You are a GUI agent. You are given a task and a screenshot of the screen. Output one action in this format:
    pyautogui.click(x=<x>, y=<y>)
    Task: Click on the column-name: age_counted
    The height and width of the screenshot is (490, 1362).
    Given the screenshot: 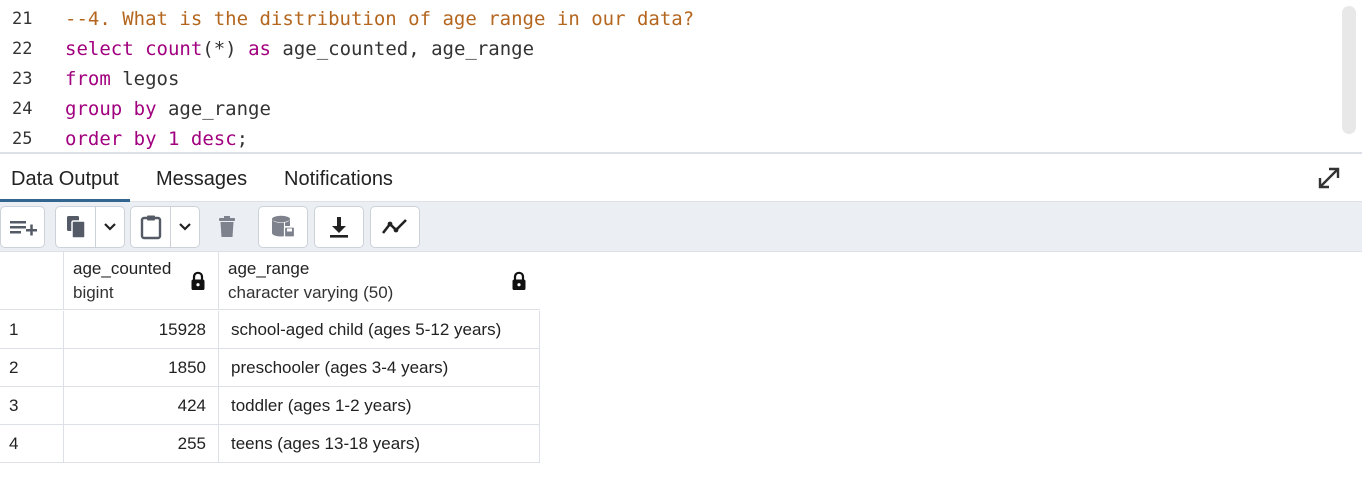 What is the action you would take?
    pyautogui.click(x=122, y=268)
    